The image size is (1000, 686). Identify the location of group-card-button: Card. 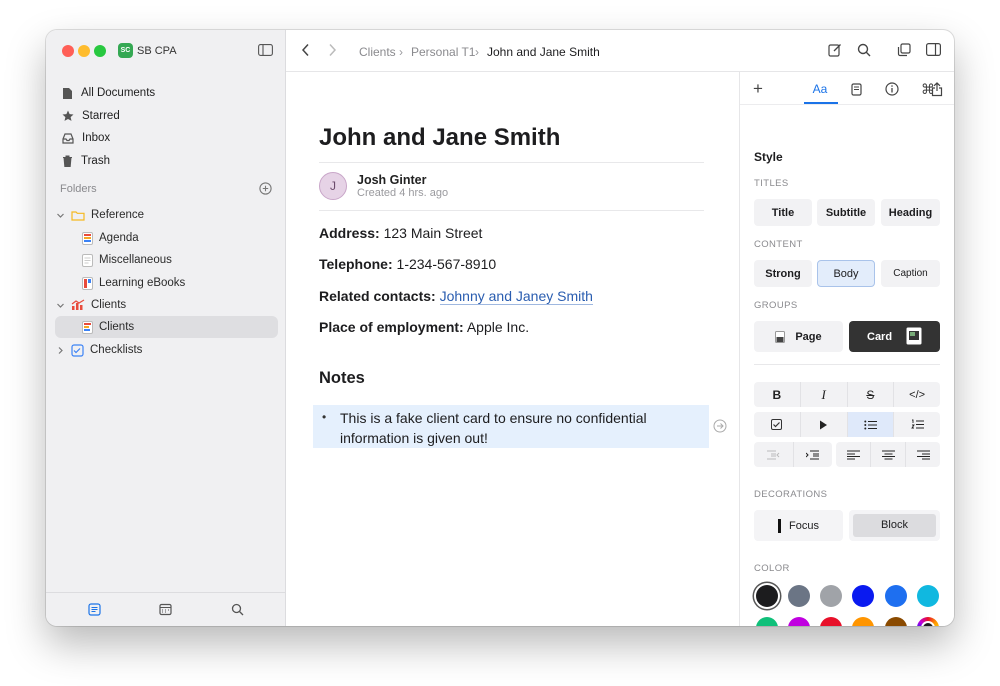
(894, 336).